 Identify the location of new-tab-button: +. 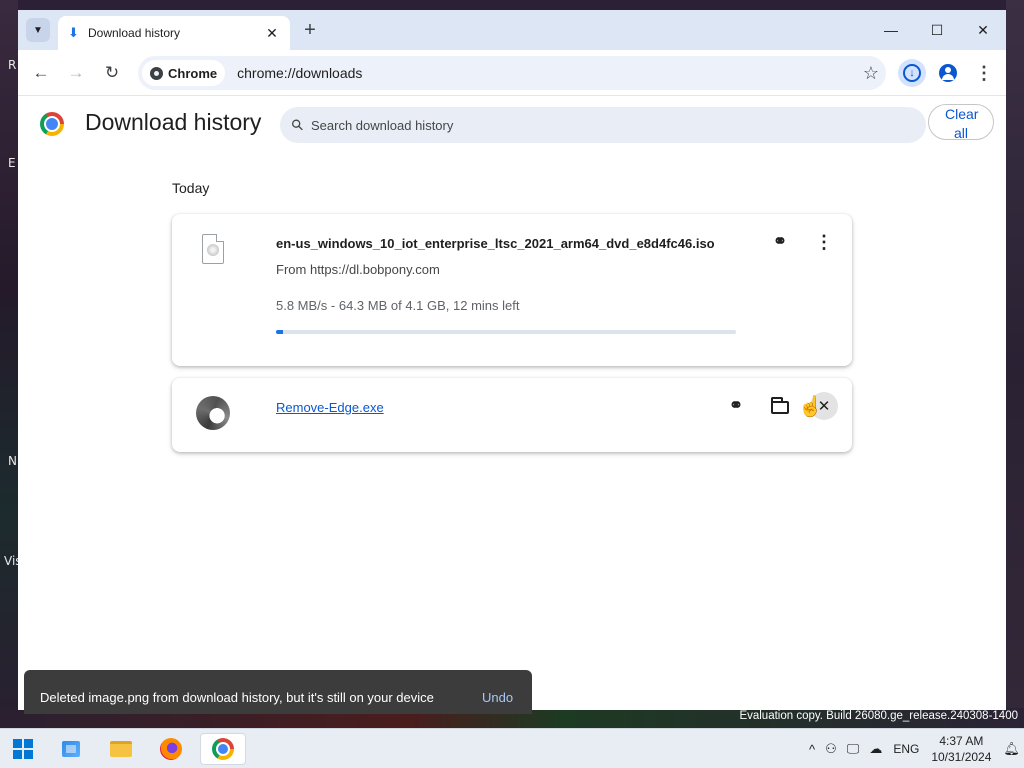
(310, 31).